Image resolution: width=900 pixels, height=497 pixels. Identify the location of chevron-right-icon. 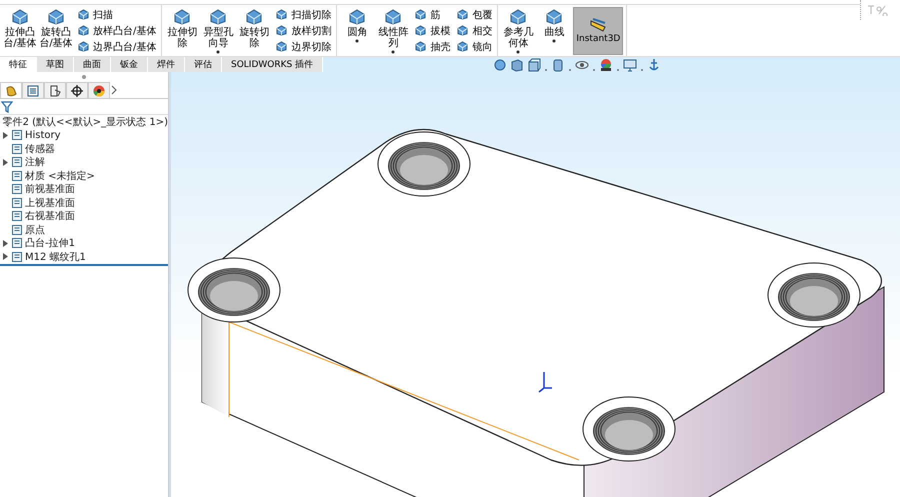
(114, 90).